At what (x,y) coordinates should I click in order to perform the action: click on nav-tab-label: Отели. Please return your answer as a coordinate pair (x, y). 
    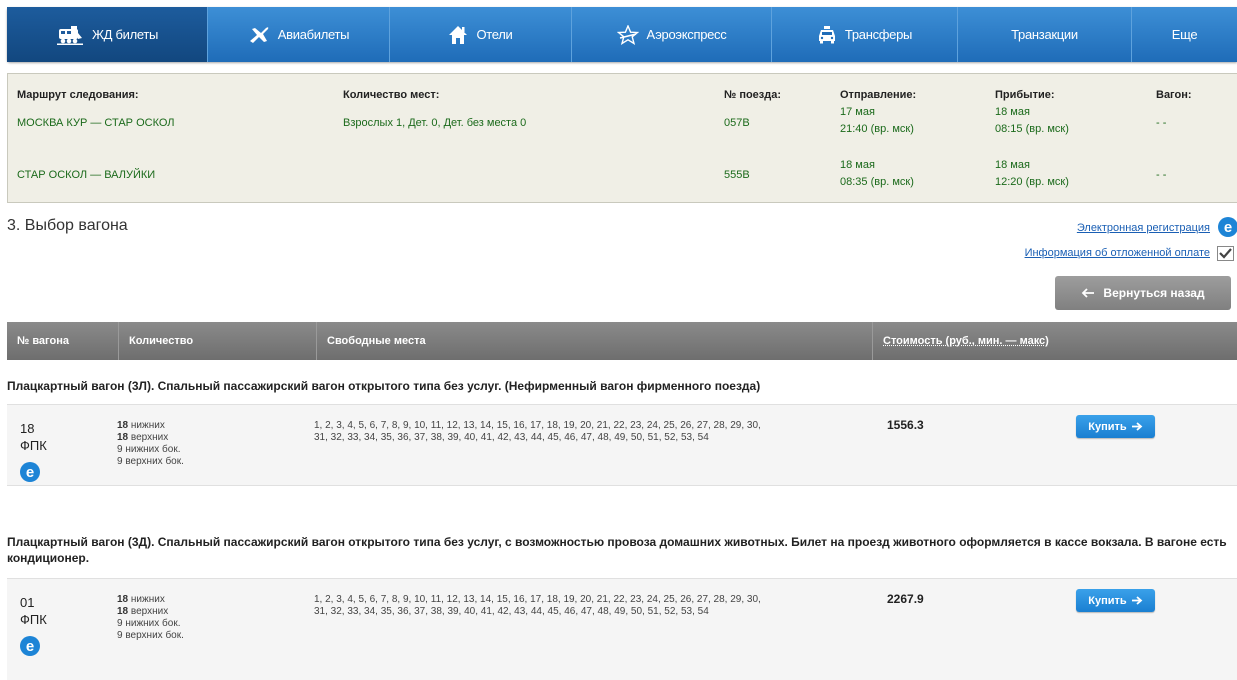
    Looking at the image, I should click on (494, 34).